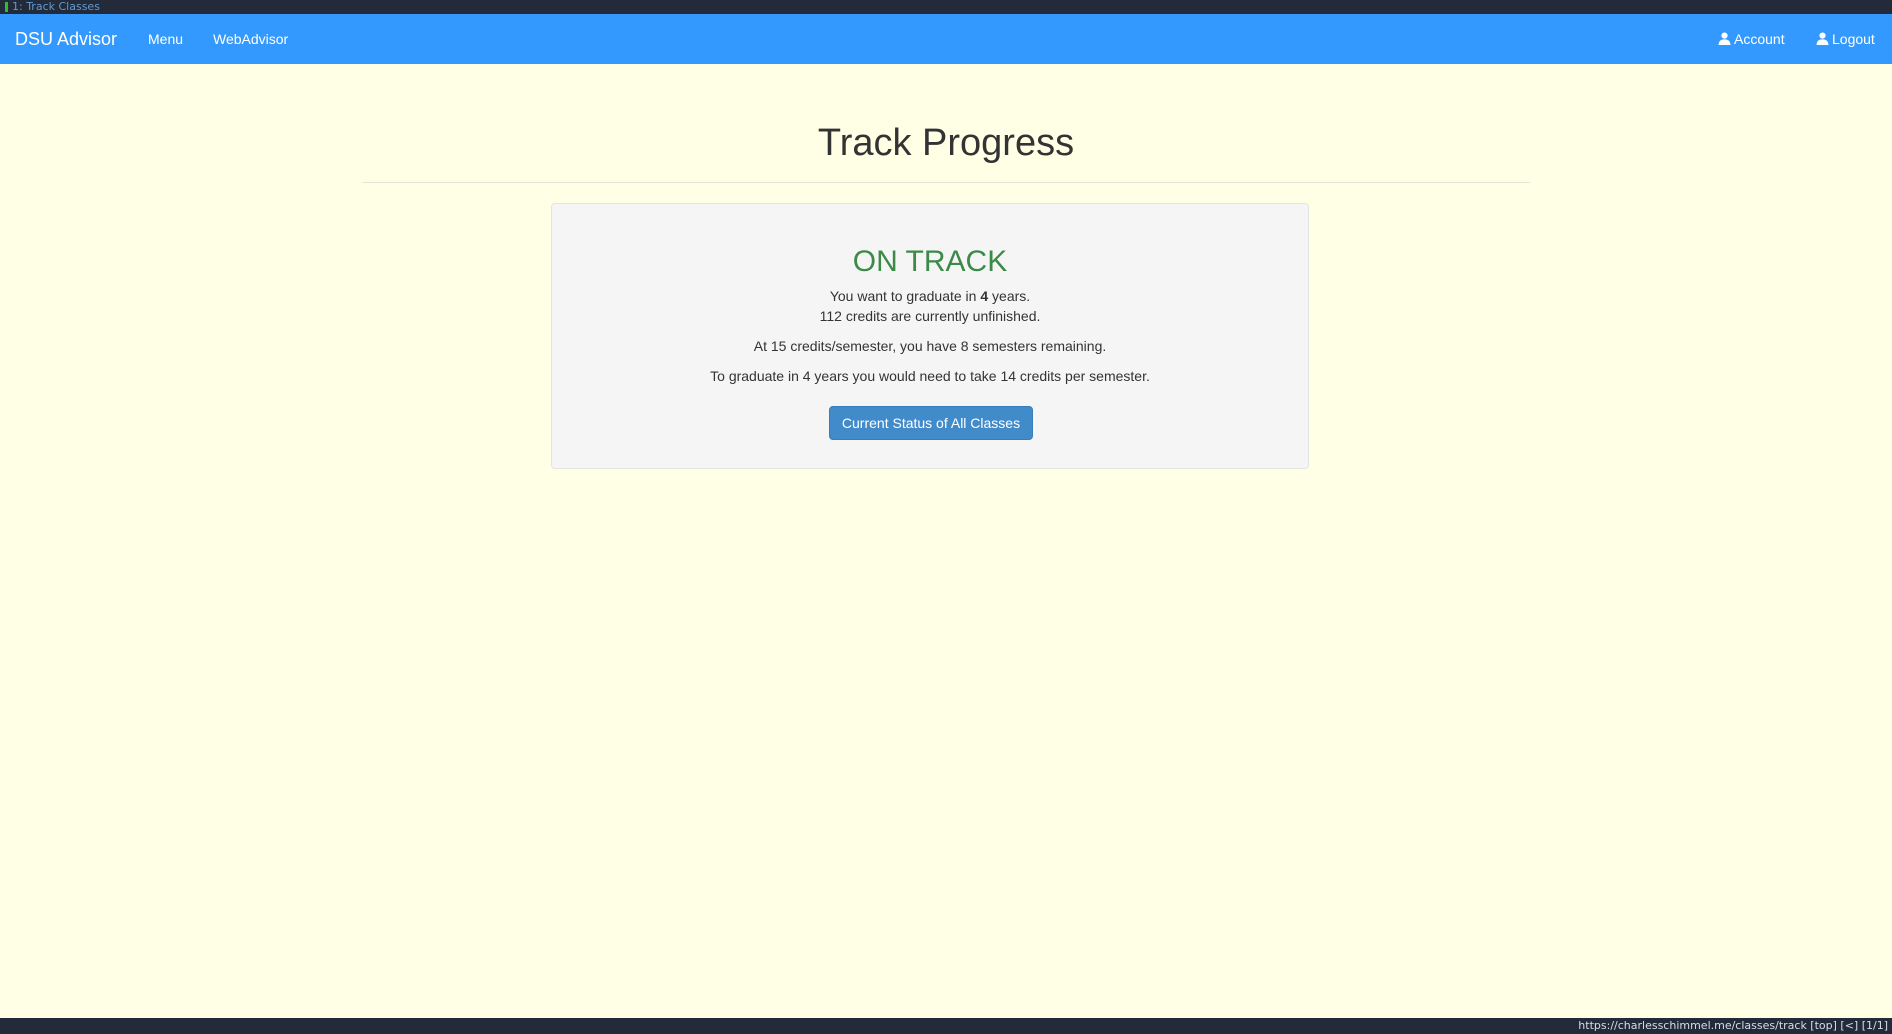 This screenshot has width=1892, height=1034. Describe the element at coordinates (165, 39) in the screenshot. I see `nav-menu-link: Menu` at that location.